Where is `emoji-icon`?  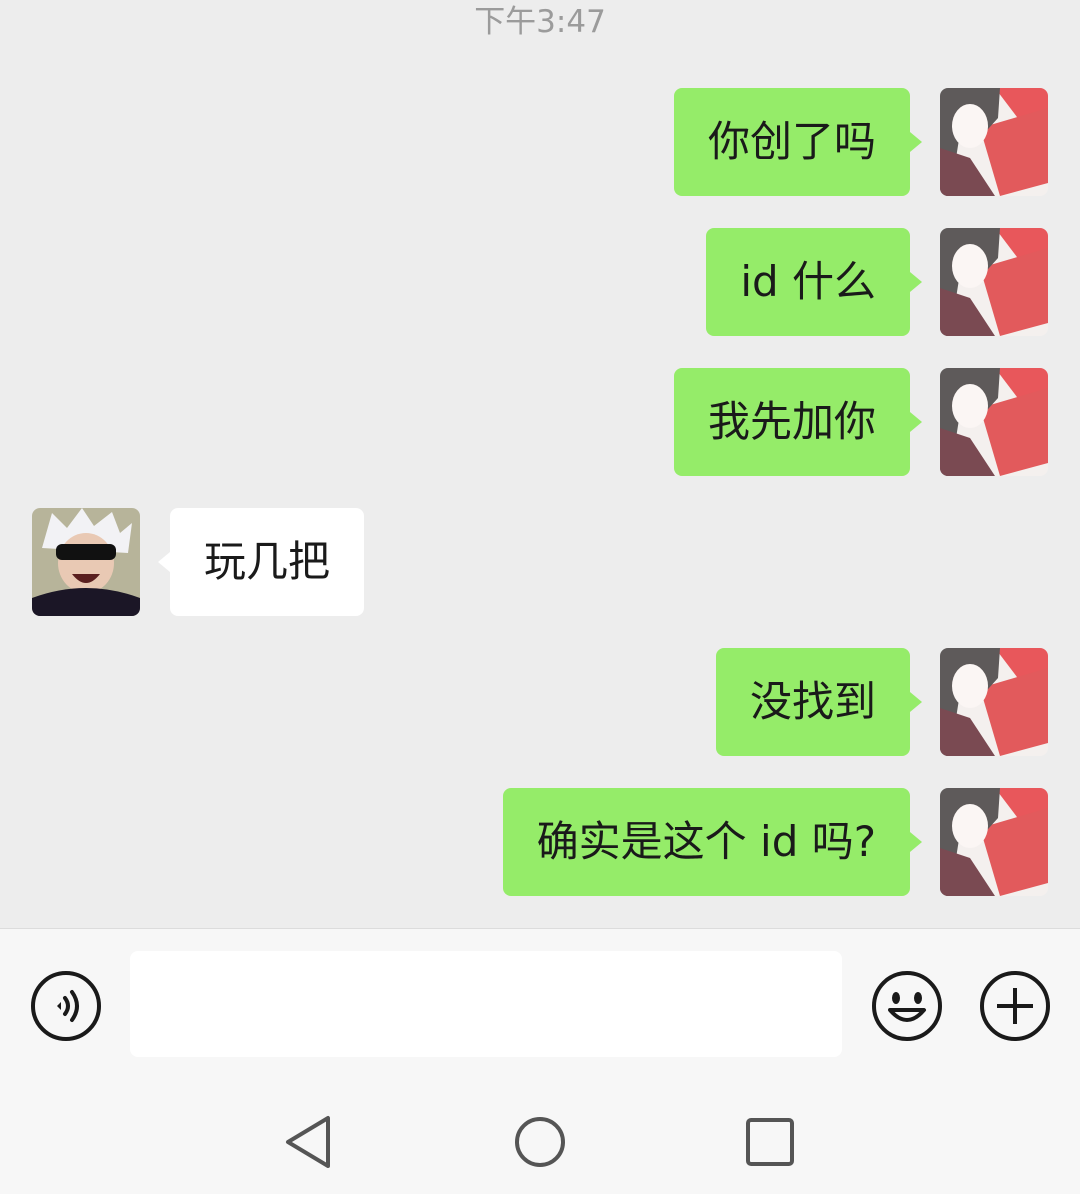
emoji-icon is located at coordinates (907, 1006).